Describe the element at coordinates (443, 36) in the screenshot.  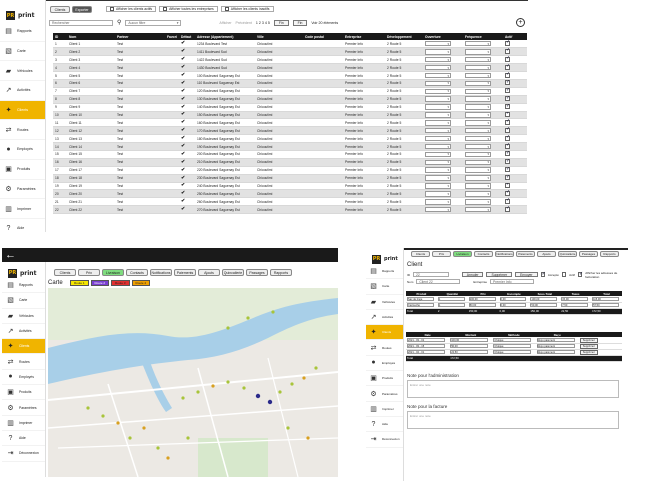
I see `column-header: Ouverture` at that location.